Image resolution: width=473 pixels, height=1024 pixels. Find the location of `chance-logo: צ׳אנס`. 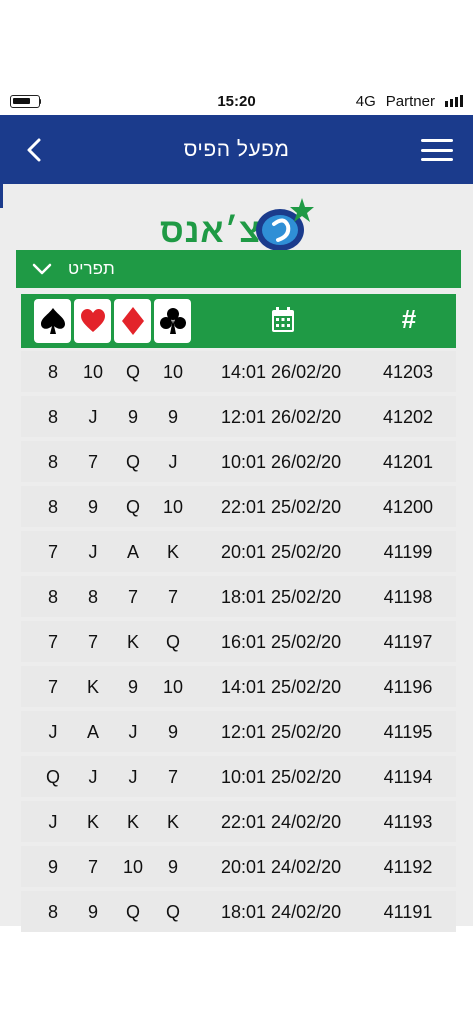

chance-logo: צ׳אנס is located at coordinates (240, 225).